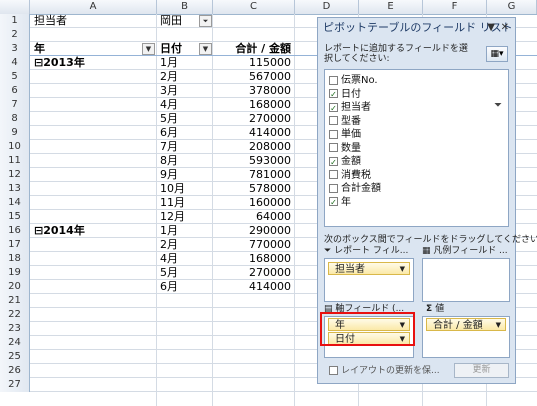 The image size is (537, 406). What do you see at coordinates (15, 63) in the screenshot?
I see `row-number: 4` at bounding box center [15, 63].